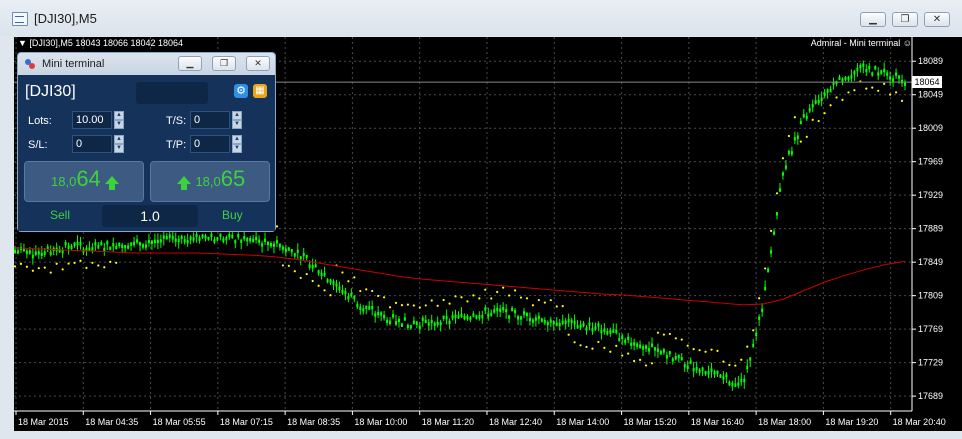 This screenshot has width=962, height=439. Describe the element at coordinates (873, 19) in the screenshot. I see `minimize-button: ▁` at that location.